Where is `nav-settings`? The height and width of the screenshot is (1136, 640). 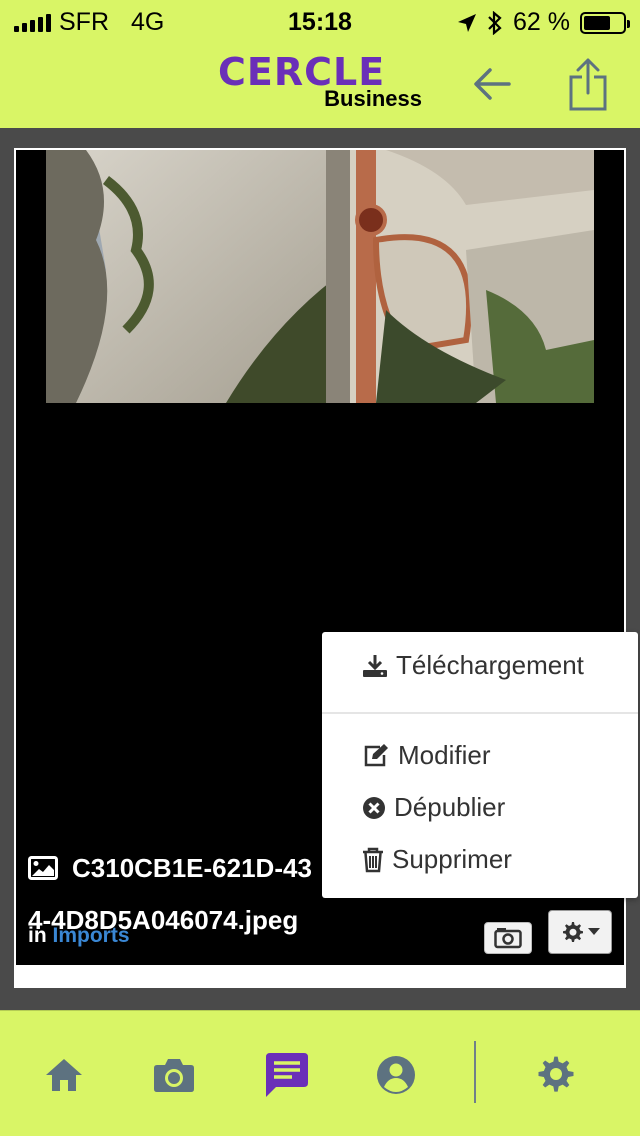 nav-settings is located at coordinates (556, 1075).